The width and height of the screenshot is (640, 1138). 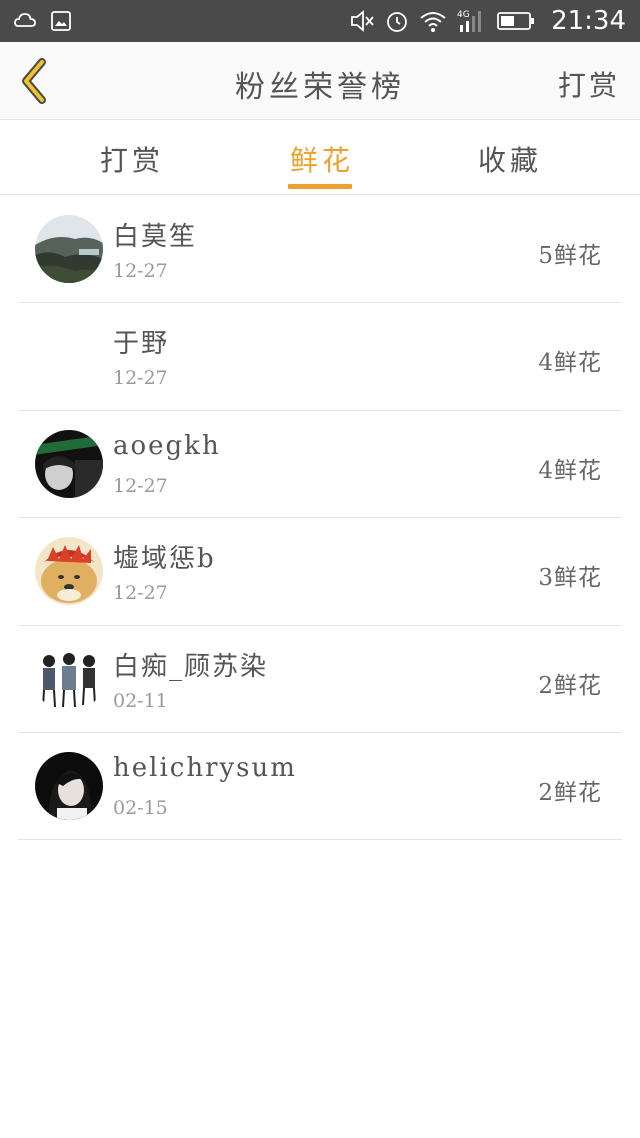 I want to click on fan-name: helichrysum, so click(x=205, y=767).